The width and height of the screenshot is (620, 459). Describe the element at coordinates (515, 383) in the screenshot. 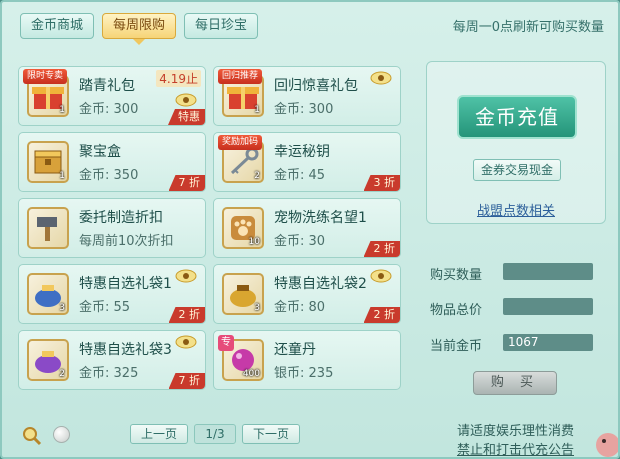

I see `buy-button: 购 买` at that location.